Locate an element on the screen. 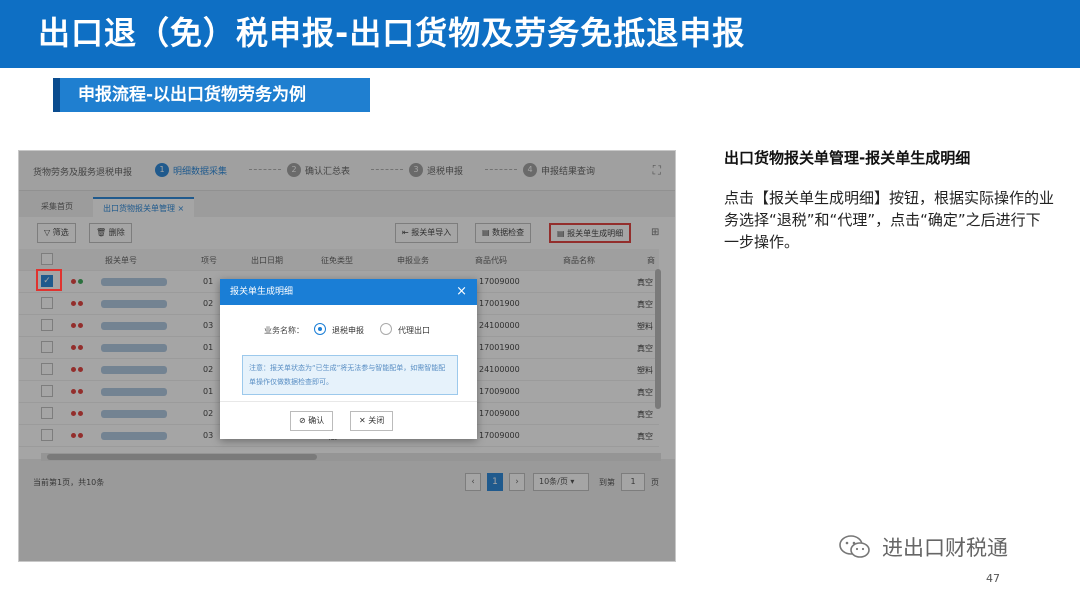  description-heading: 出口货物报关单管理-报关单生成明细 is located at coordinates (847, 158).